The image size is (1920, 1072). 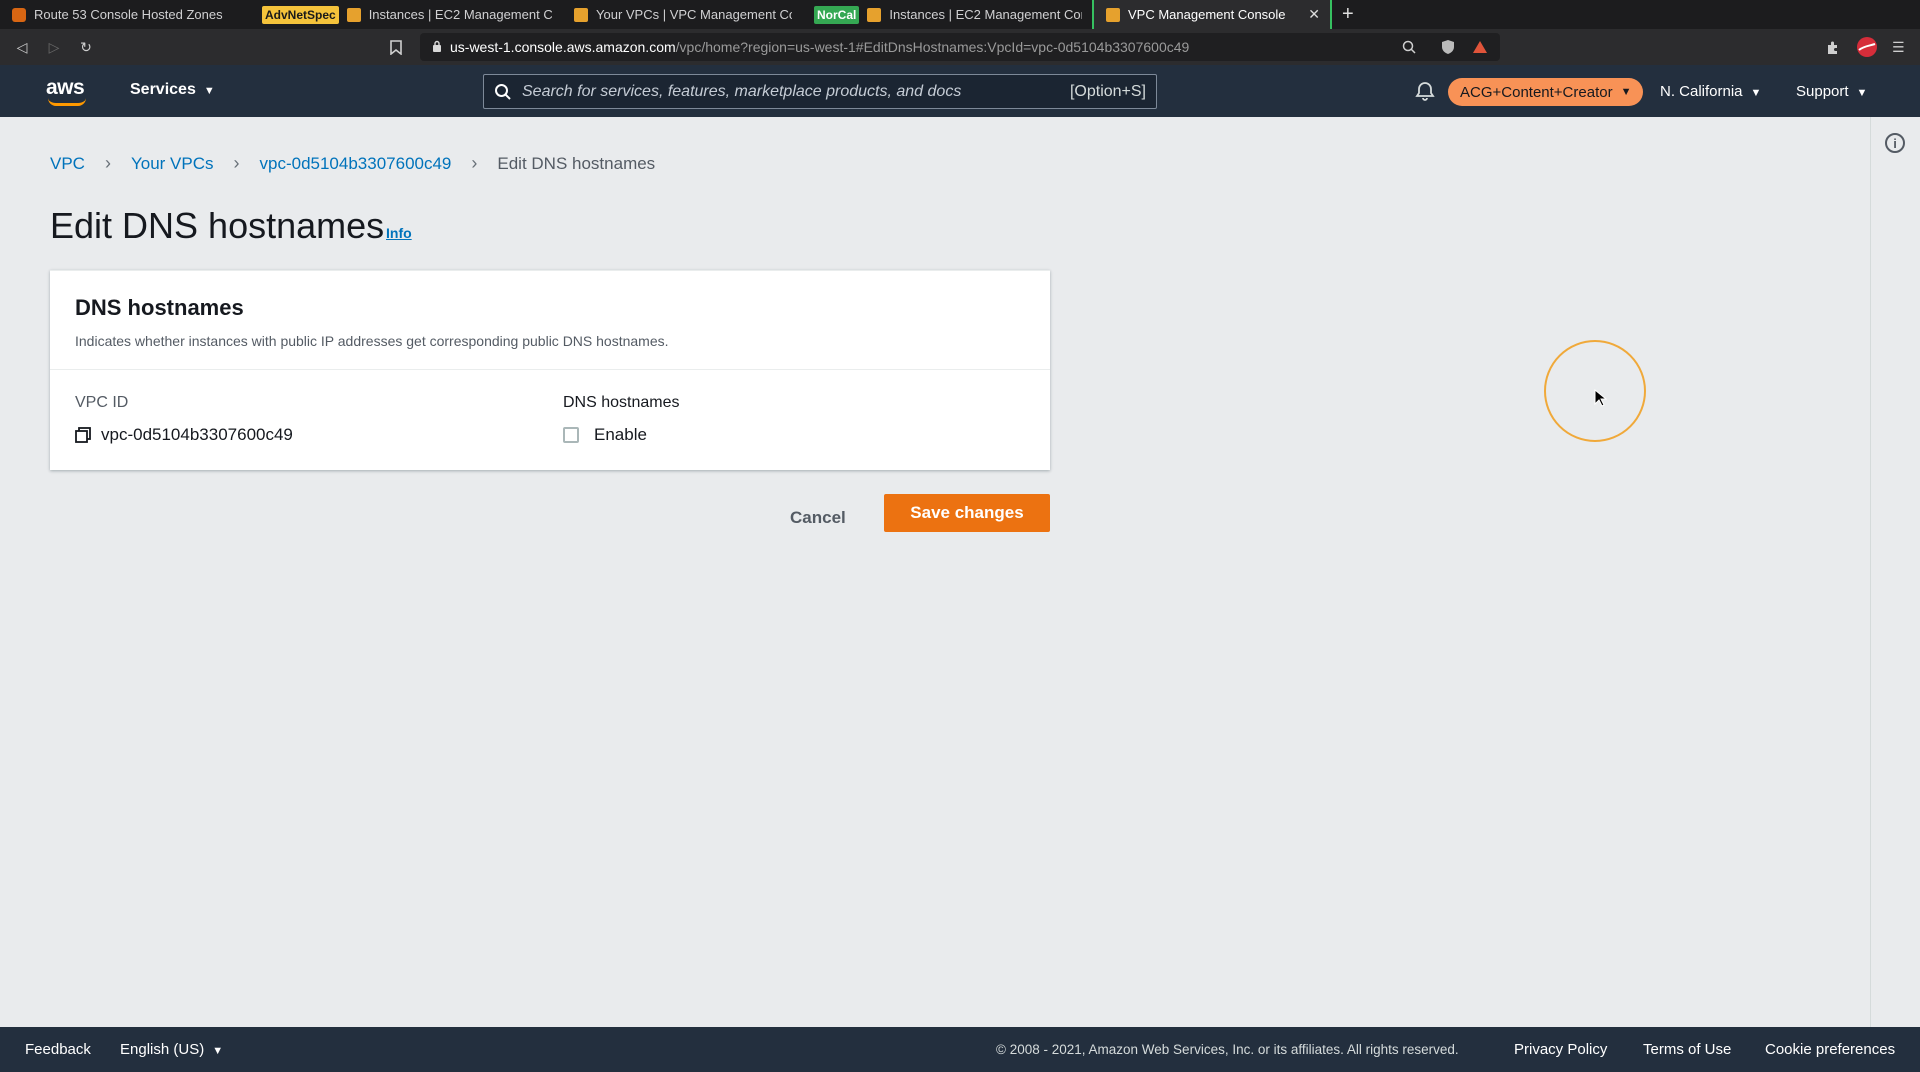 I want to click on new-tab-icon: +, so click(x=1348, y=14).